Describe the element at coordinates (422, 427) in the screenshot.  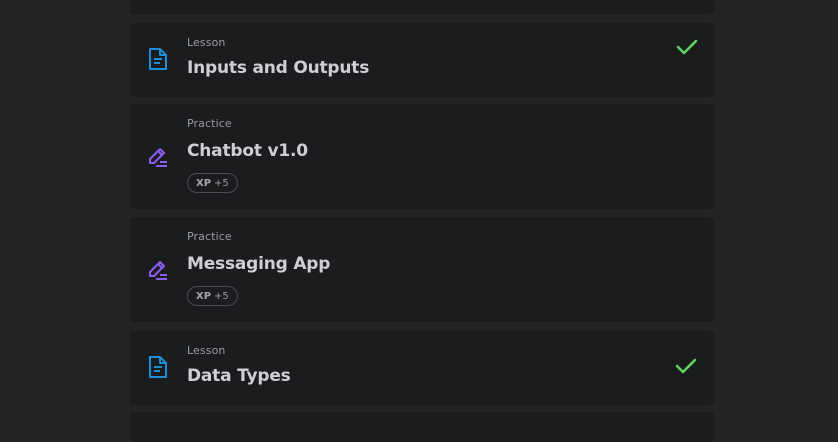
I see `next-item-card` at that location.